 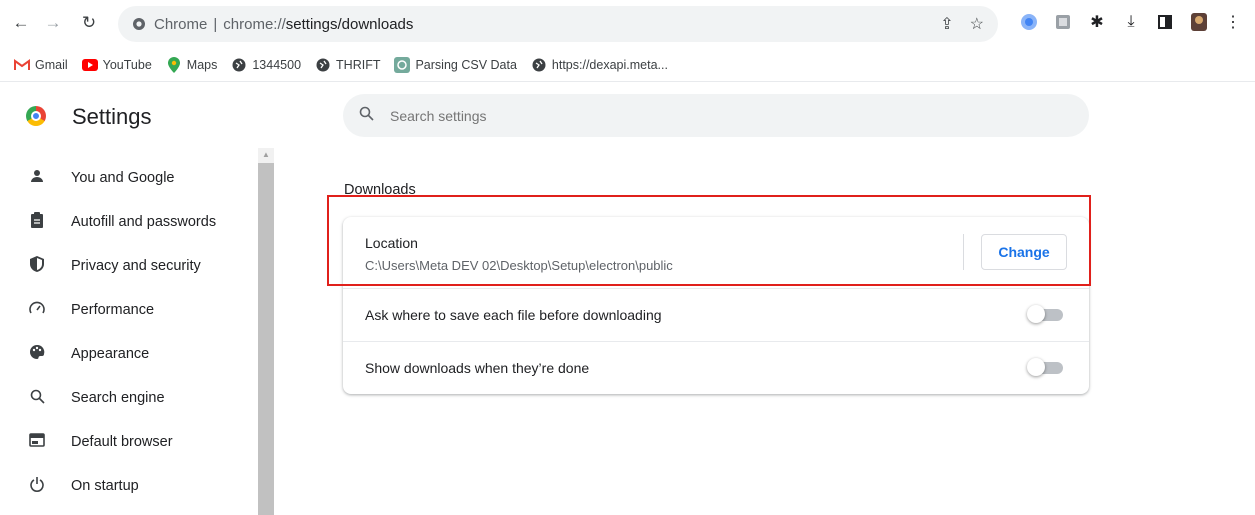 I want to click on sidebar-item-label: Performance, so click(x=113, y=310).